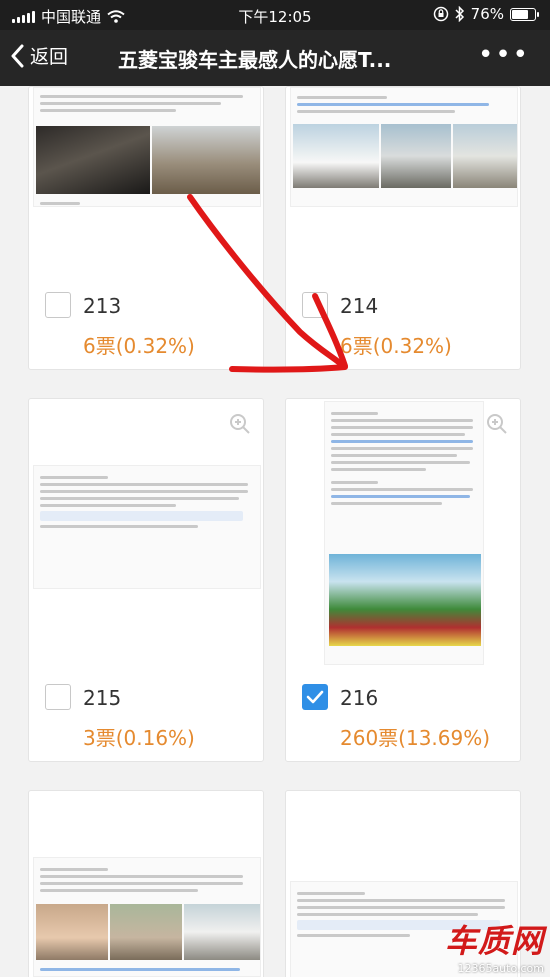 This screenshot has height=977, width=550. What do you see at coordinates (93, 160) in the screenshot?
I see `post-photo-dashboard` at bounding box center [93, 160].